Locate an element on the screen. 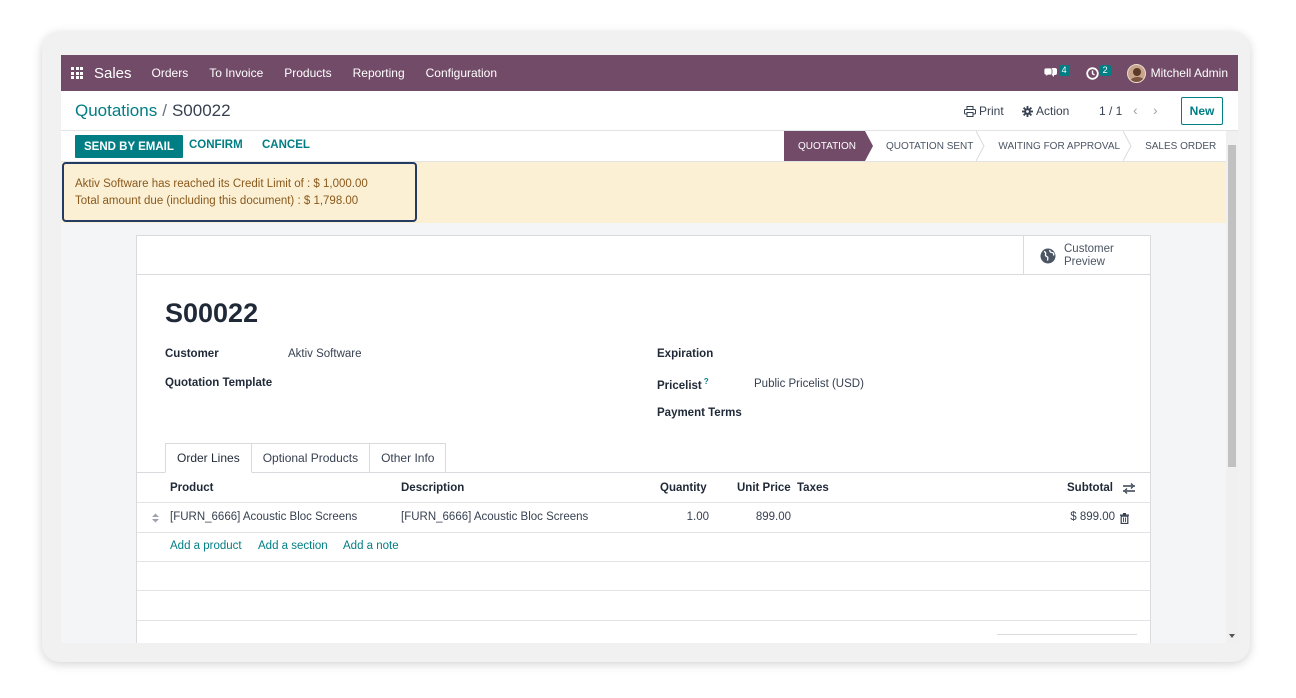 The width and height of the screenshot is (1296, 698). expiration-field is located at coordinates (844, 355).